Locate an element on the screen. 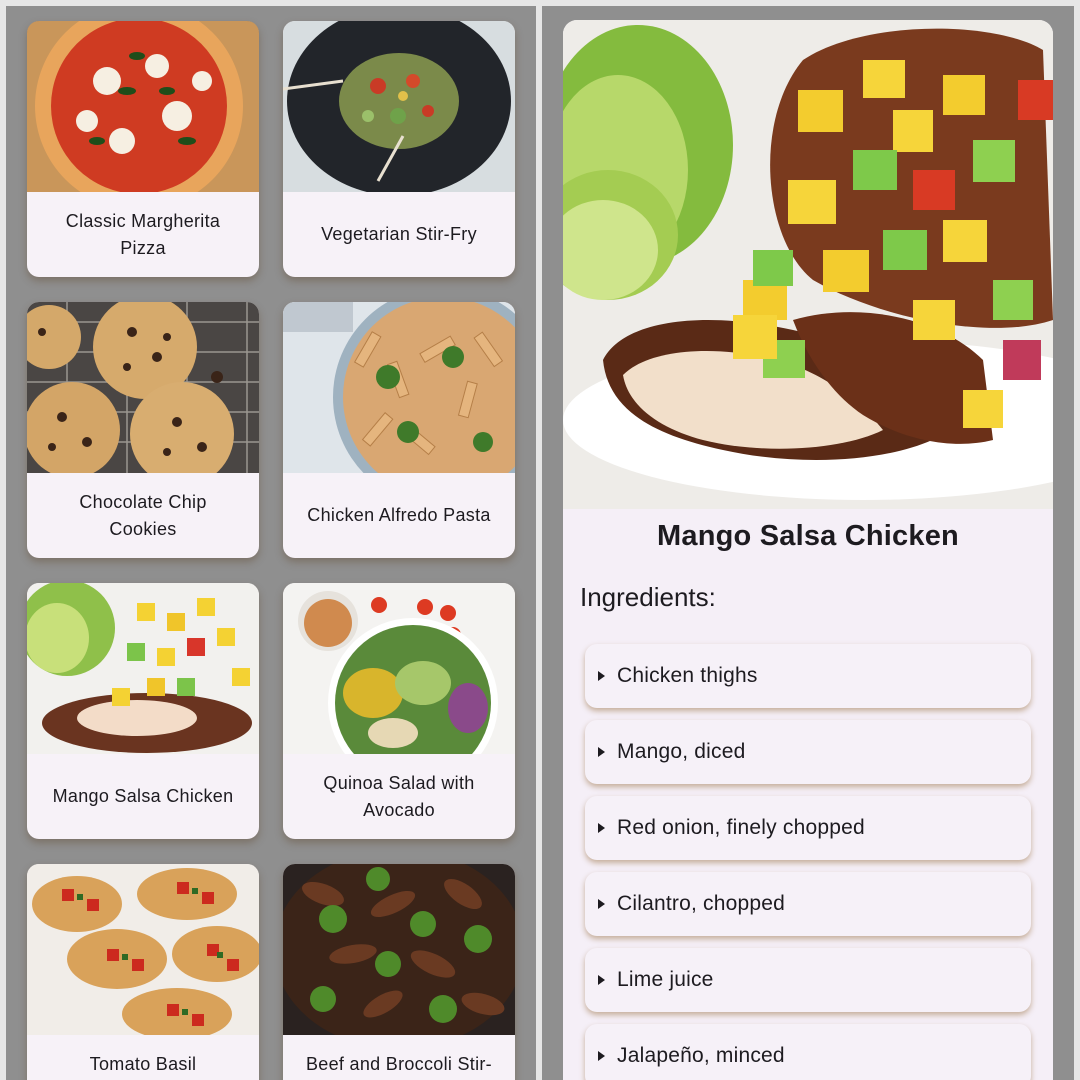 The image size is (1080, 1080). ingredient-item-red-onion: Red onion, finely chopped is located at coordinates (808, 828).